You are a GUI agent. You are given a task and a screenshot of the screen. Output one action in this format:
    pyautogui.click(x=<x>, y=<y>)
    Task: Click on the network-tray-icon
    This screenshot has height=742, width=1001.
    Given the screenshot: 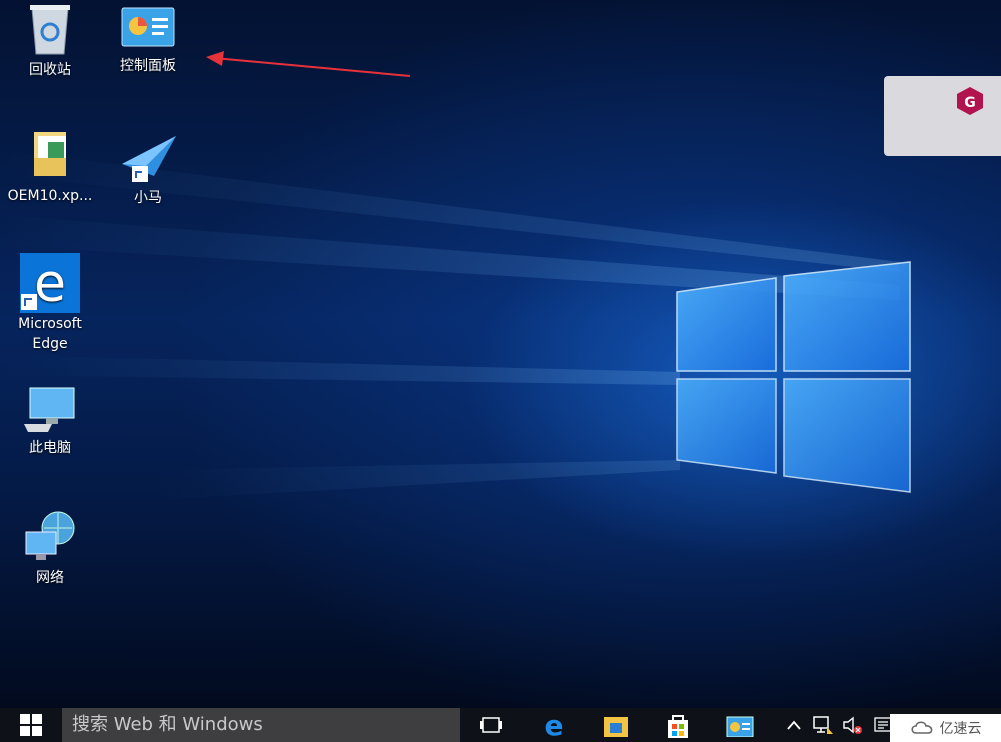 What is the action you would take?
    pyautogui.click(x=823, y=725)
    